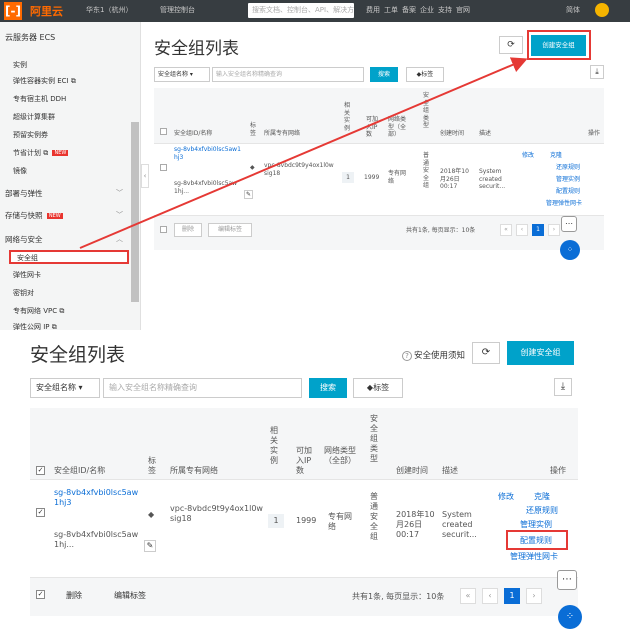  I want to click on sidebar-item-eci: 弹性容器实例 ECI ⧉, so click(44, 81).